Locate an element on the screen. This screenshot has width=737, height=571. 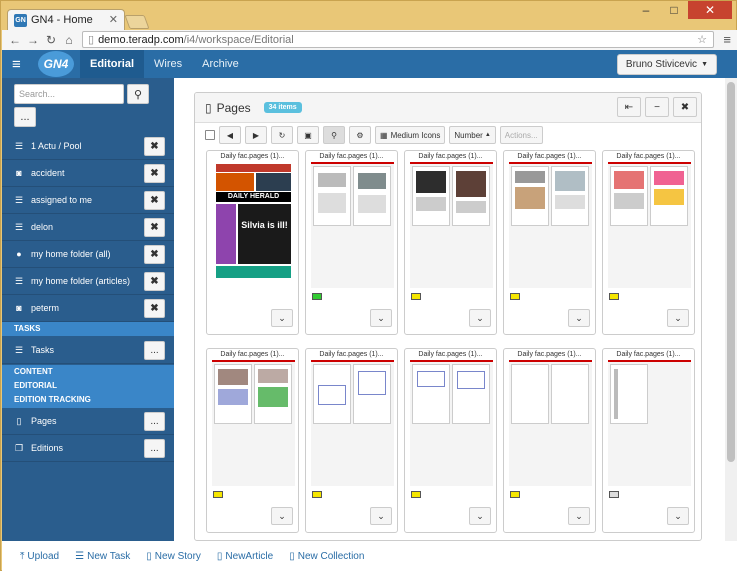
minimize-panel-button: − is located at coordinates (657, 107).